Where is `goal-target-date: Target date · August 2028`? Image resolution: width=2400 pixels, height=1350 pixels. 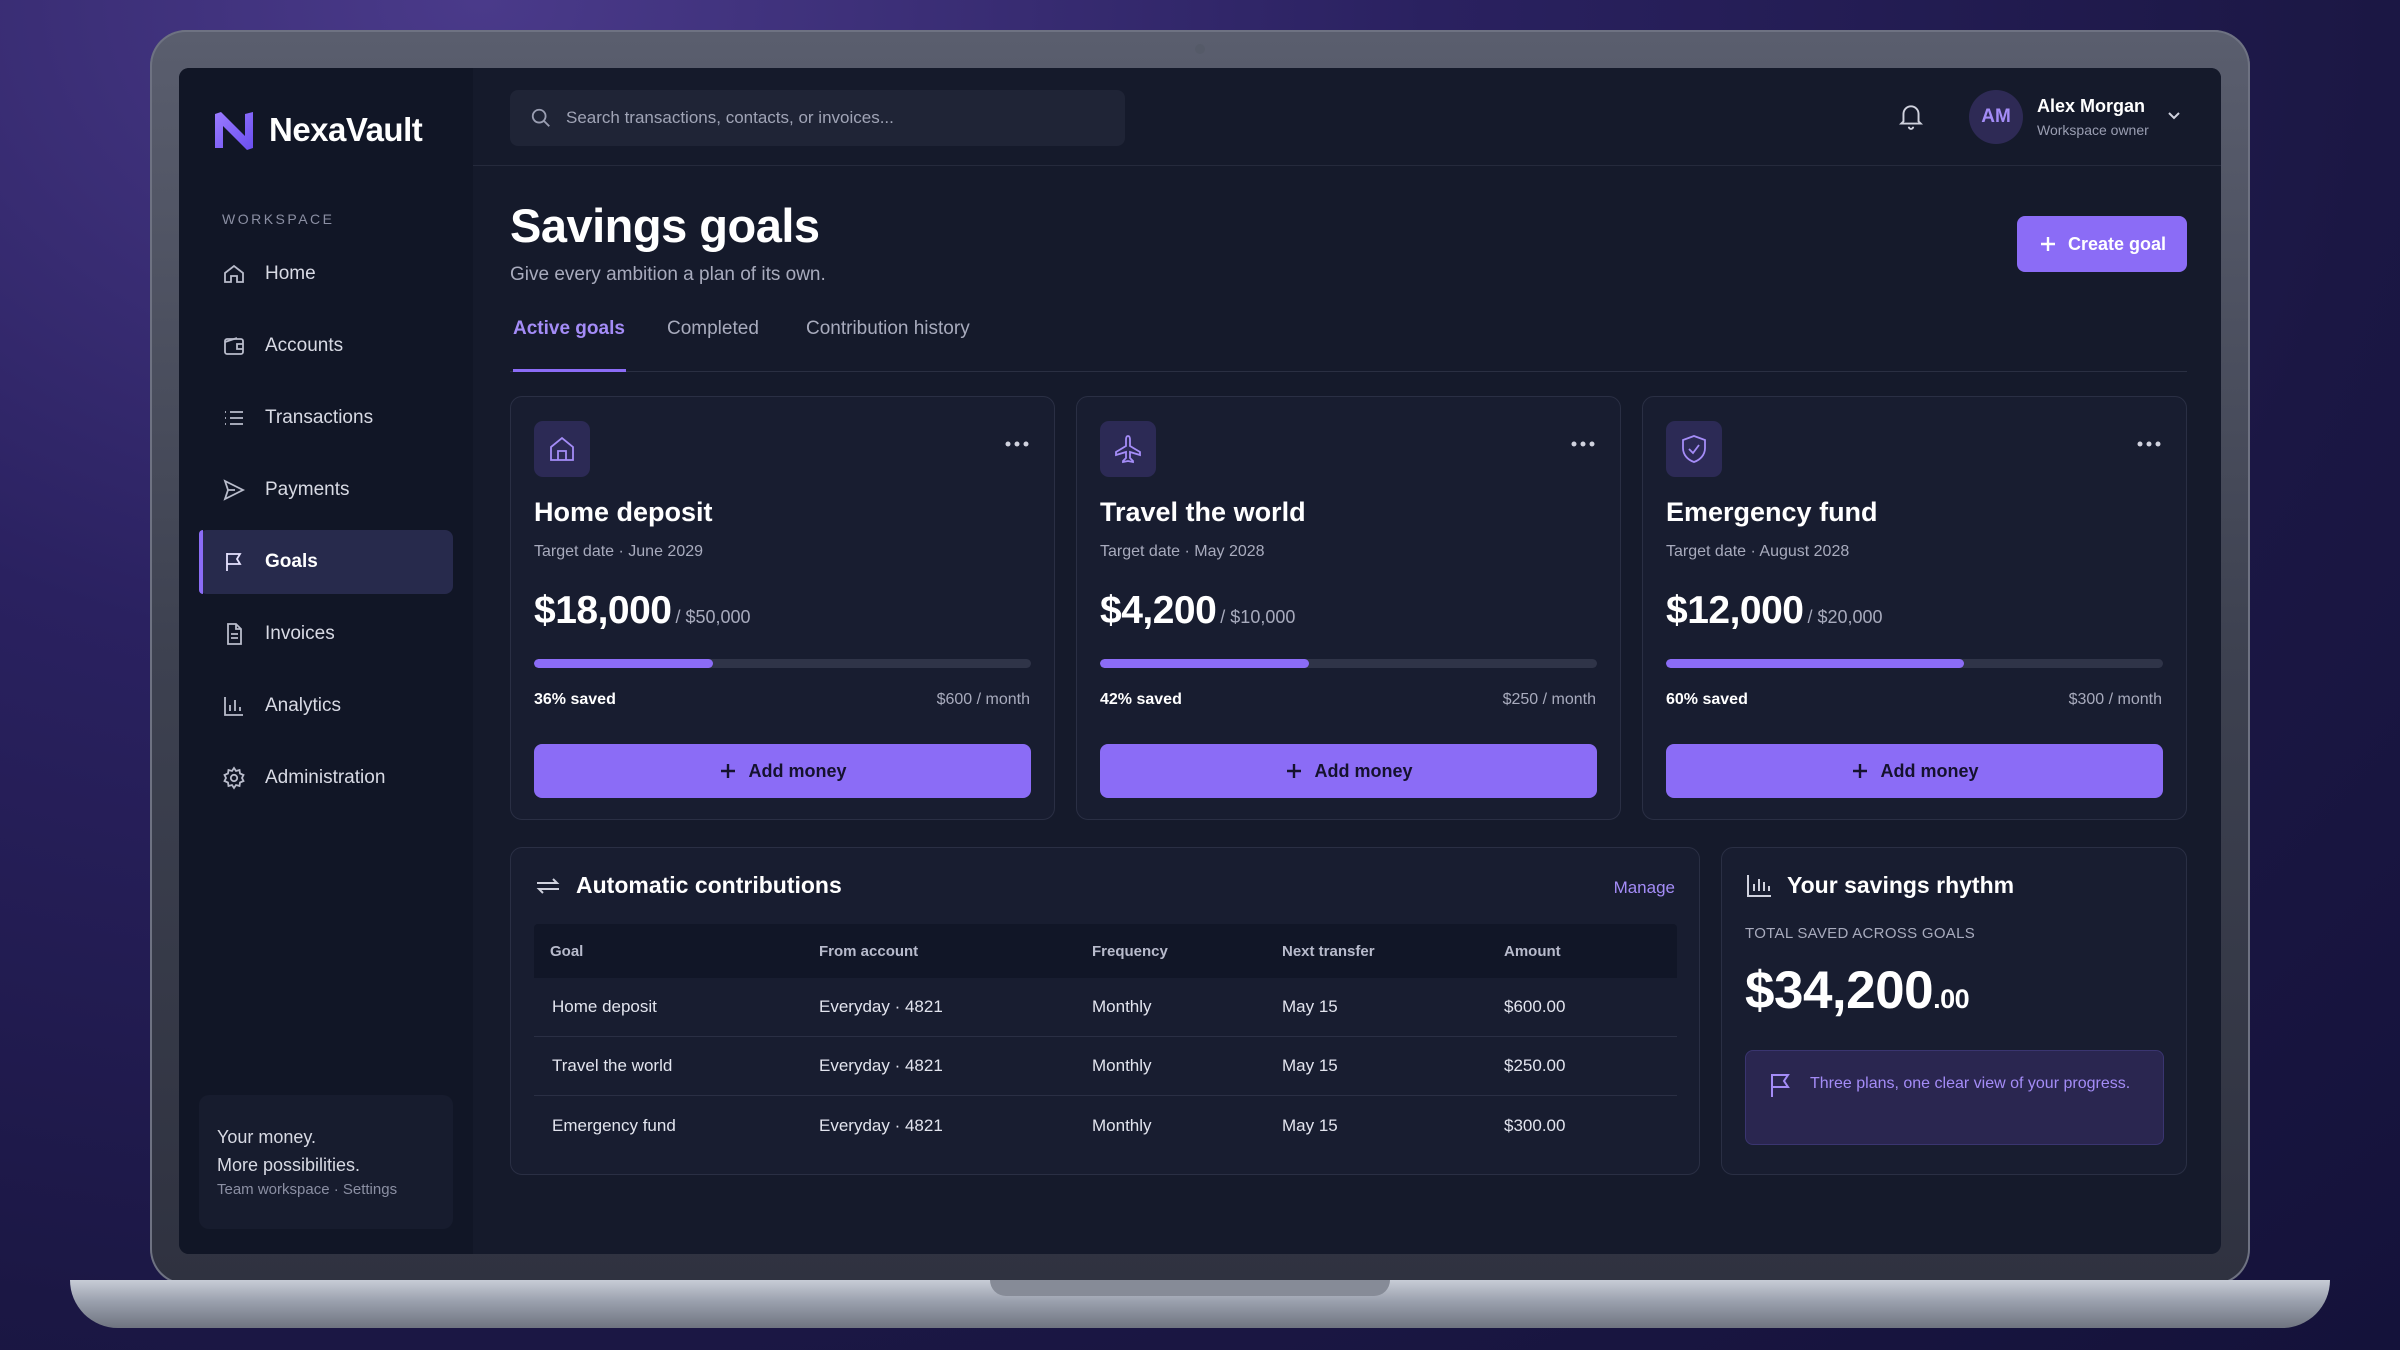 goal-target-date: Target date · August 2028 is located at coordinates (1758, 551).